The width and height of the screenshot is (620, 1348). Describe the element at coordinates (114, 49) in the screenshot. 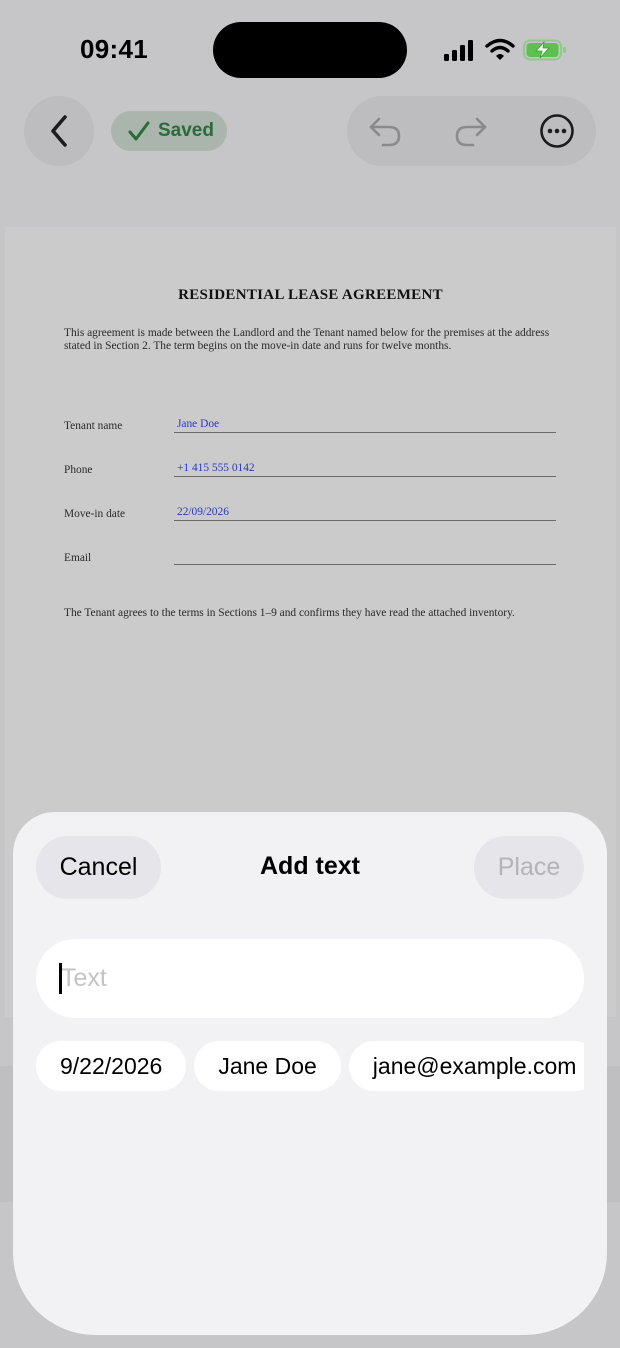

I see `status-time: 09:41` at that location.